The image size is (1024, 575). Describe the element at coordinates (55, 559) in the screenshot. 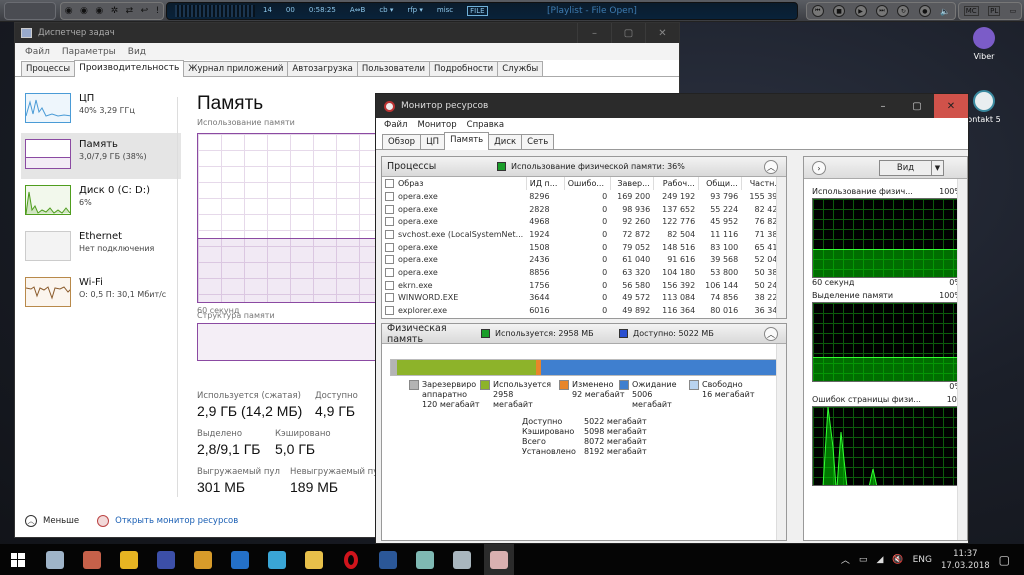

I see `taskbar-app-paint` at that location.